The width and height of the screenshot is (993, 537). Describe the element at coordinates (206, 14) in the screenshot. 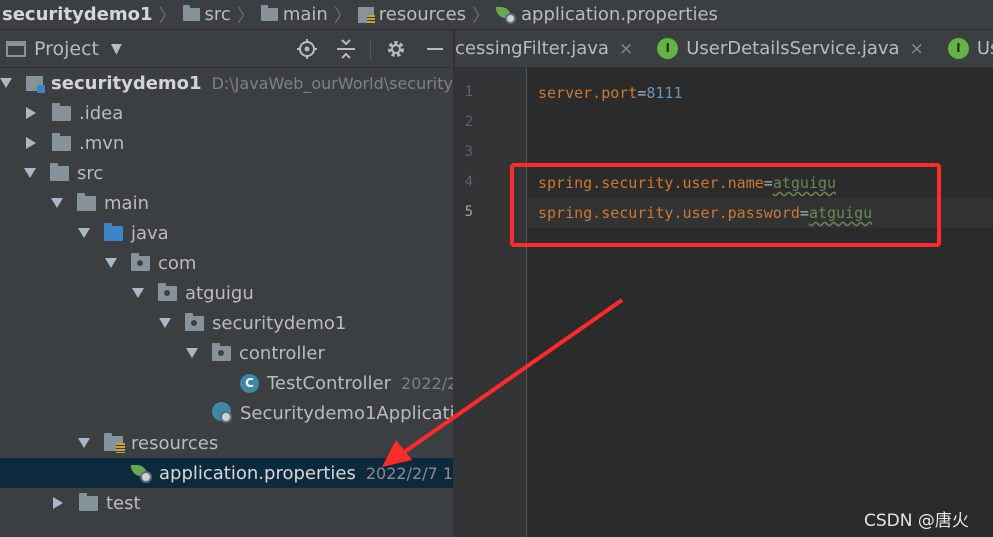

I see `breadcrumb-src: src` at that location.